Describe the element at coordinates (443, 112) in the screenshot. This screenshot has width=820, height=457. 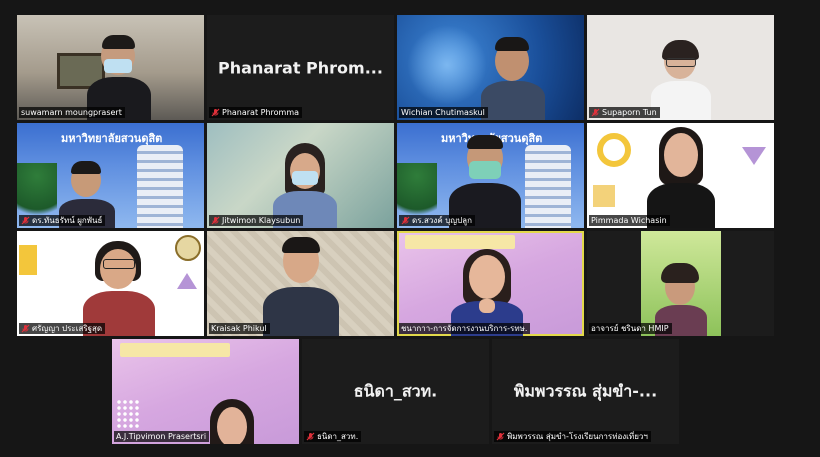
I see `participant-name-label: Wichian Chutimaskul` at that location.